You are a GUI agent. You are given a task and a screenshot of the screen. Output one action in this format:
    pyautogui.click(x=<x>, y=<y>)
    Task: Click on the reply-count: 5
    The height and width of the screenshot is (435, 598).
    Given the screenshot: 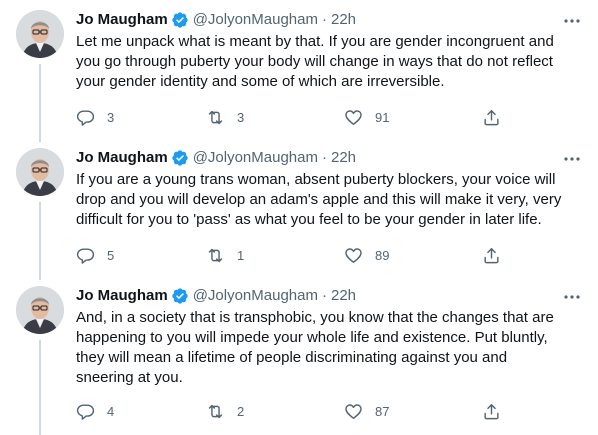 What is the action you would take?
    pyautogui.click(x=111, y=255)
    